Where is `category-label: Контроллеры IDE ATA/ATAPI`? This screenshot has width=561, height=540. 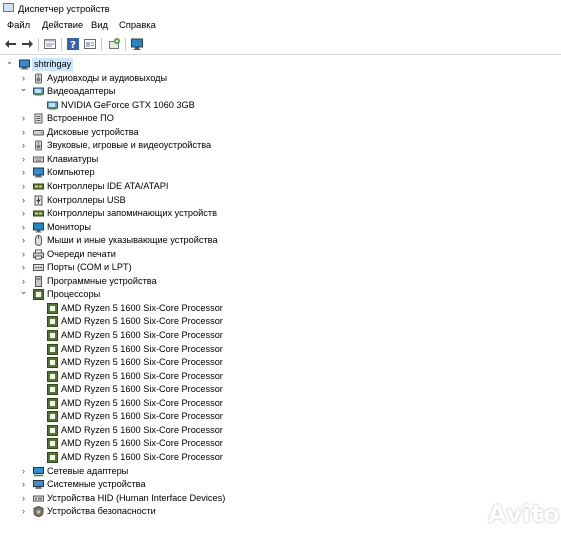
category-label: Контроллеры IDE ATA/ATAPI is located at coordinates (108, 185).